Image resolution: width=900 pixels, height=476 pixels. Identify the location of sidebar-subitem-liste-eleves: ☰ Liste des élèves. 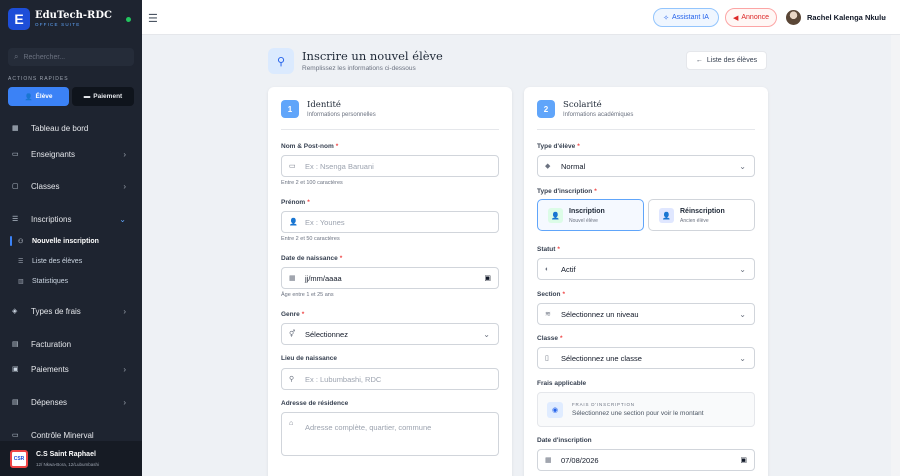
(76, 261).